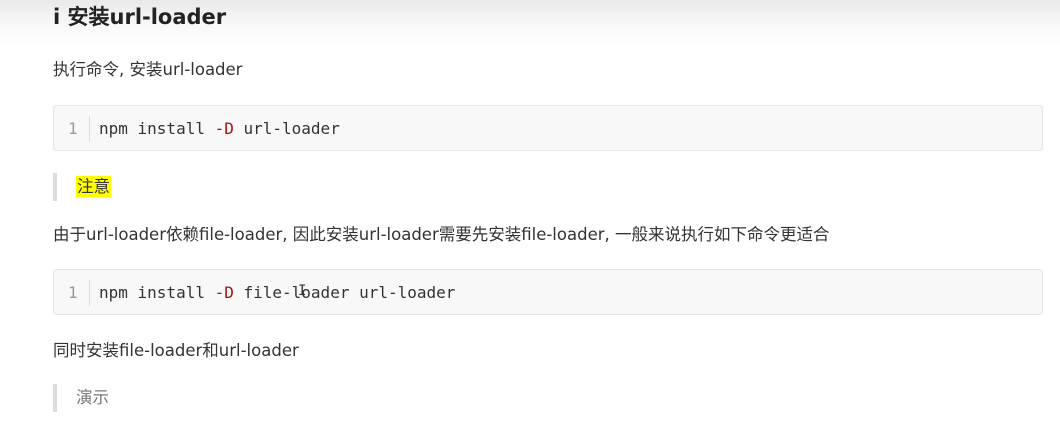 Image resolution: width=1060 pixels, height=426 pixels. Describe the element at coordinates (93, 186) in the screenshot. I see `note-label: 注意` at that location.